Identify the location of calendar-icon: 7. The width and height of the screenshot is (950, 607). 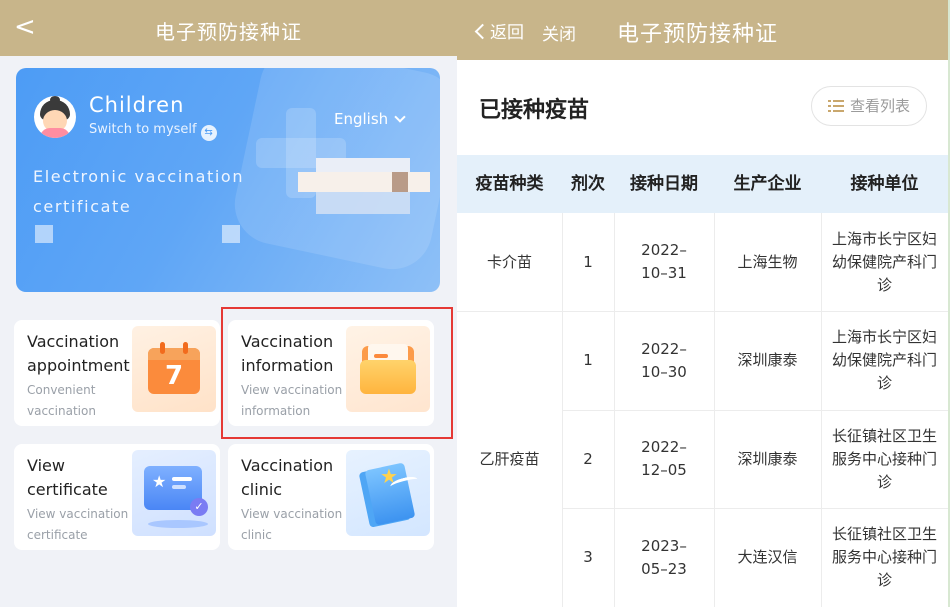
(174, 369).